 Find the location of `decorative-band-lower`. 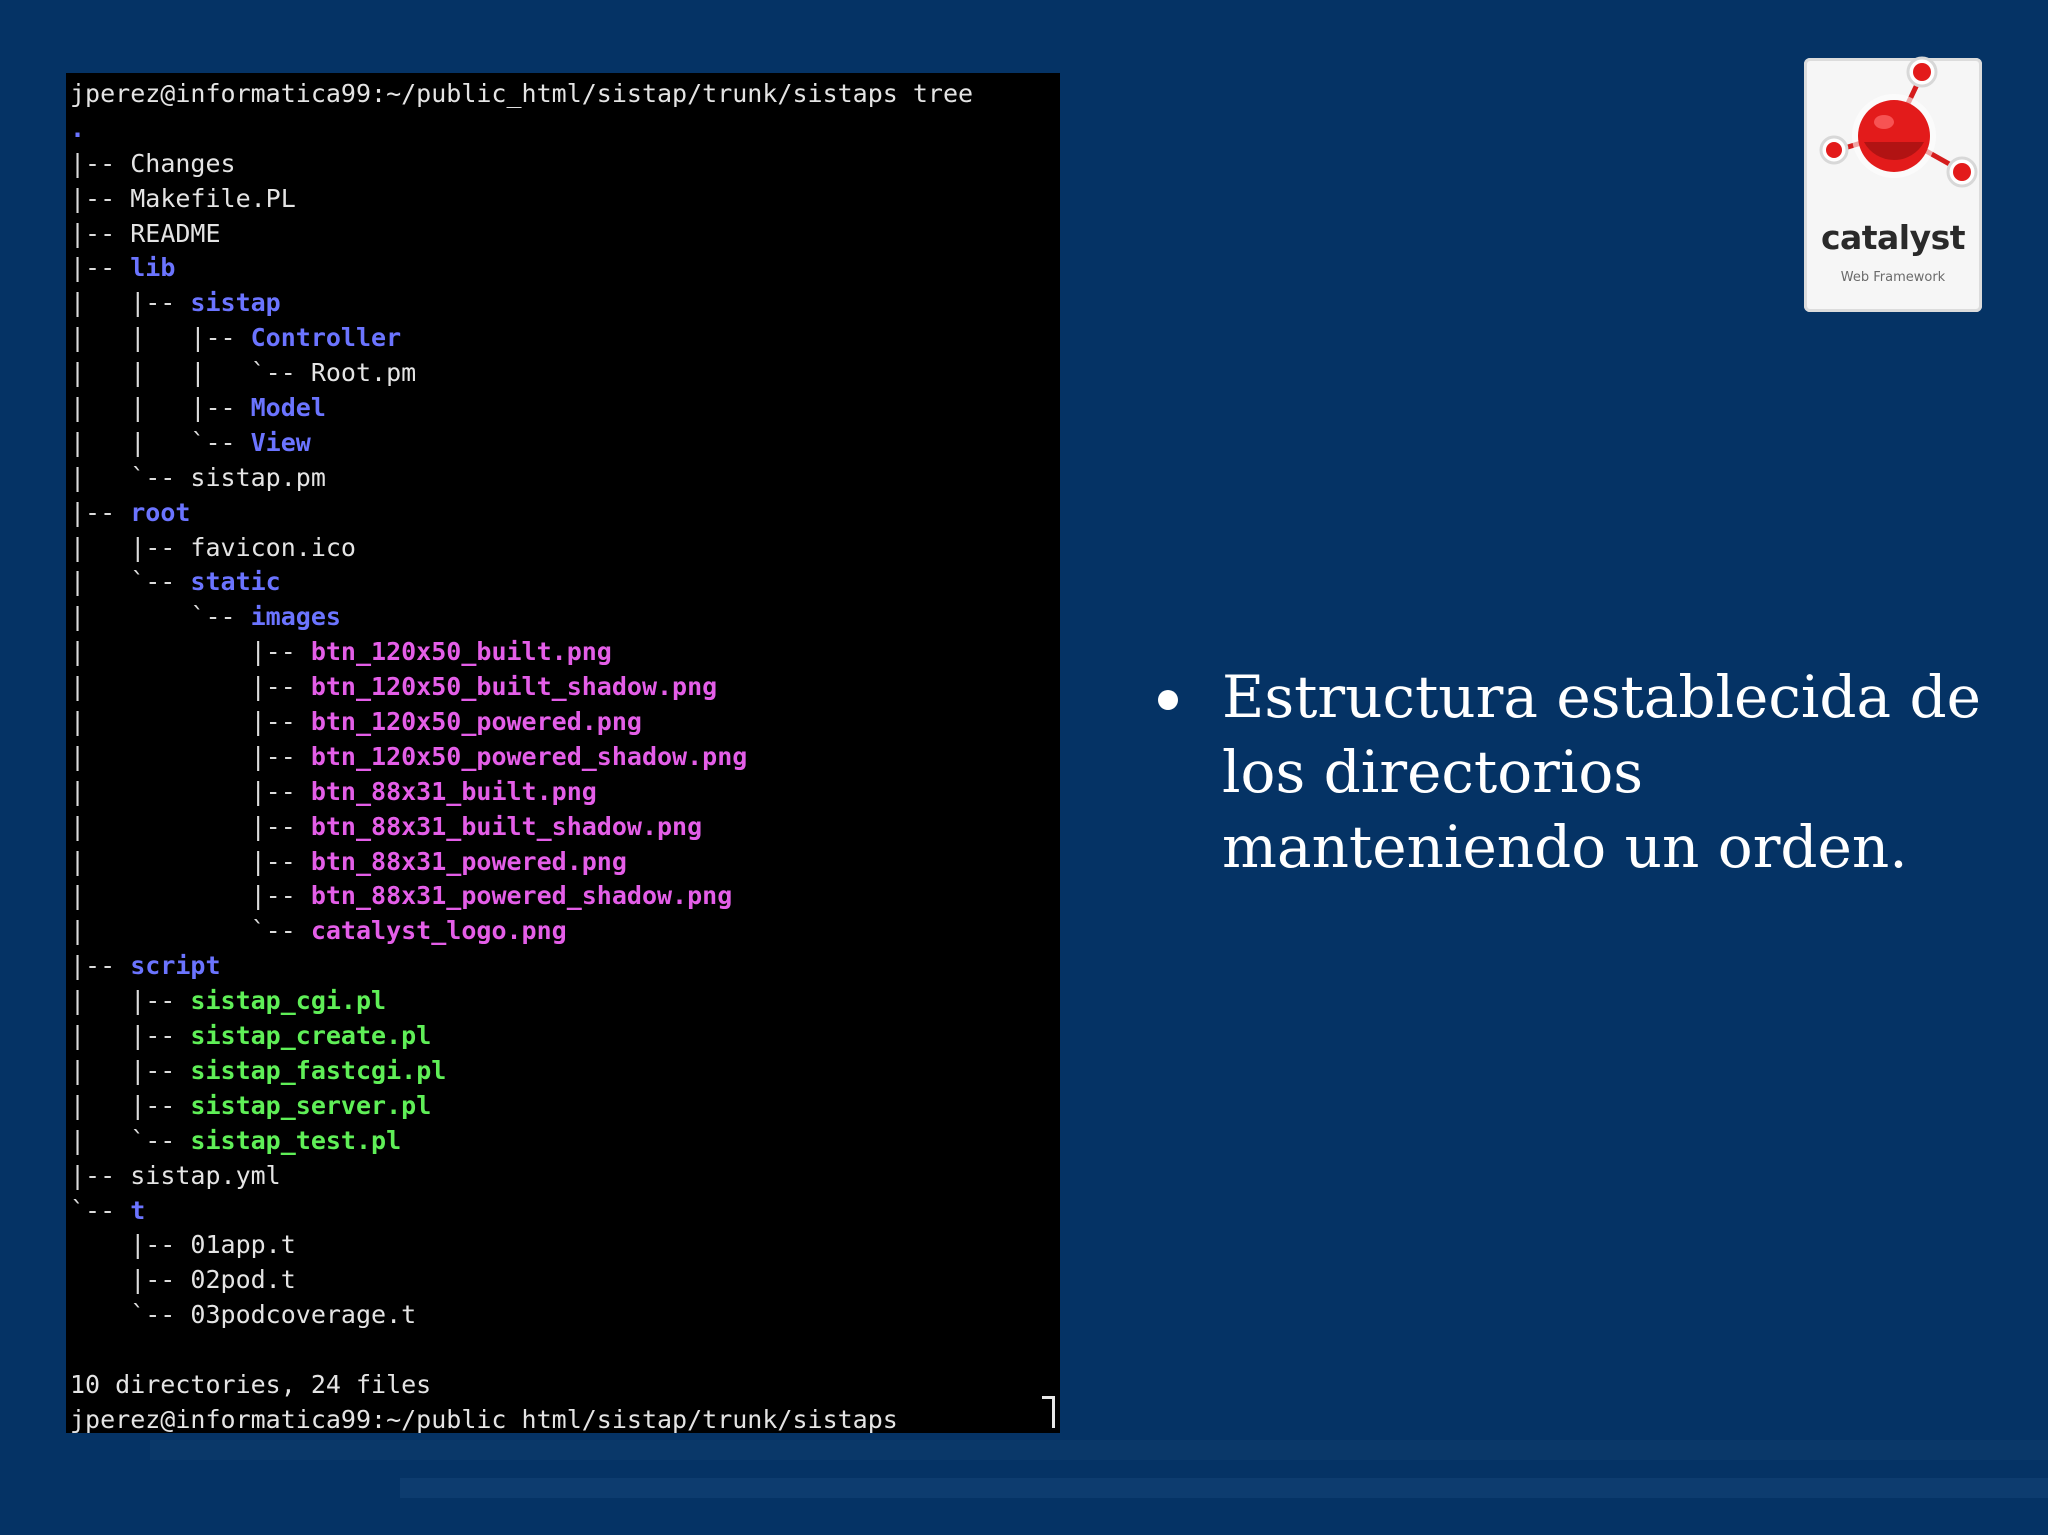

decorative-band-lower is located at coordinates (1224, 1488).